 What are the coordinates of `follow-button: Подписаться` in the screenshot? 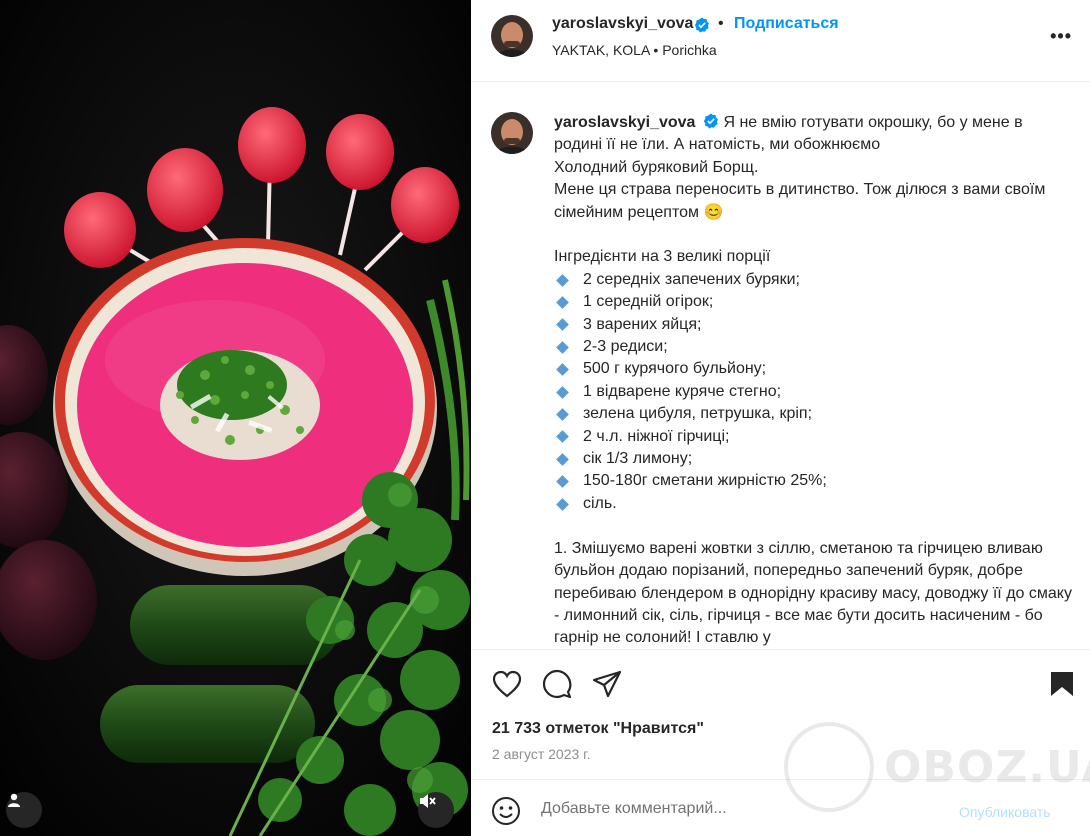 It's located at (786, 24).